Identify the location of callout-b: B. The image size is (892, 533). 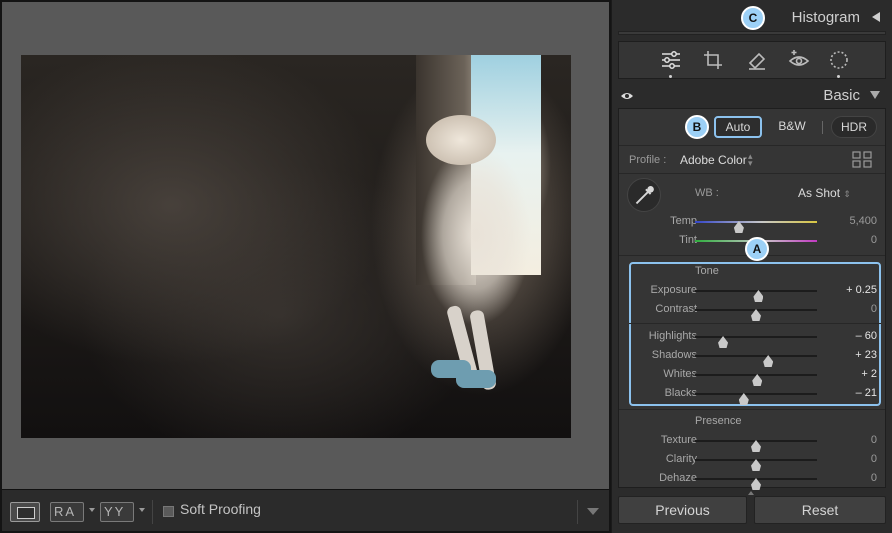
(697, 127).